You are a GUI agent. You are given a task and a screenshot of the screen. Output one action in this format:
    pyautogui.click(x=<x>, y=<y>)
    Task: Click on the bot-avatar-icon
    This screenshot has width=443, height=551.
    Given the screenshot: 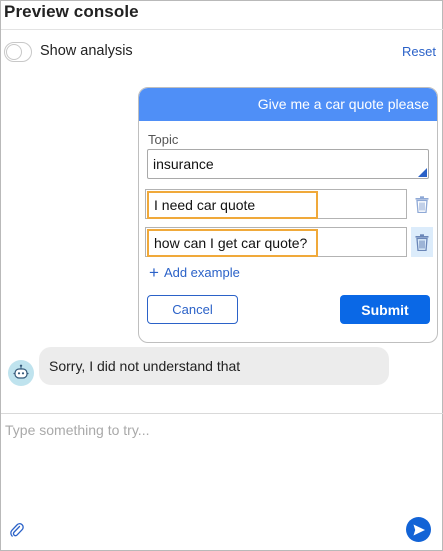 What is the action you would take?
    pyautogui.click(x=21, y=371)
    